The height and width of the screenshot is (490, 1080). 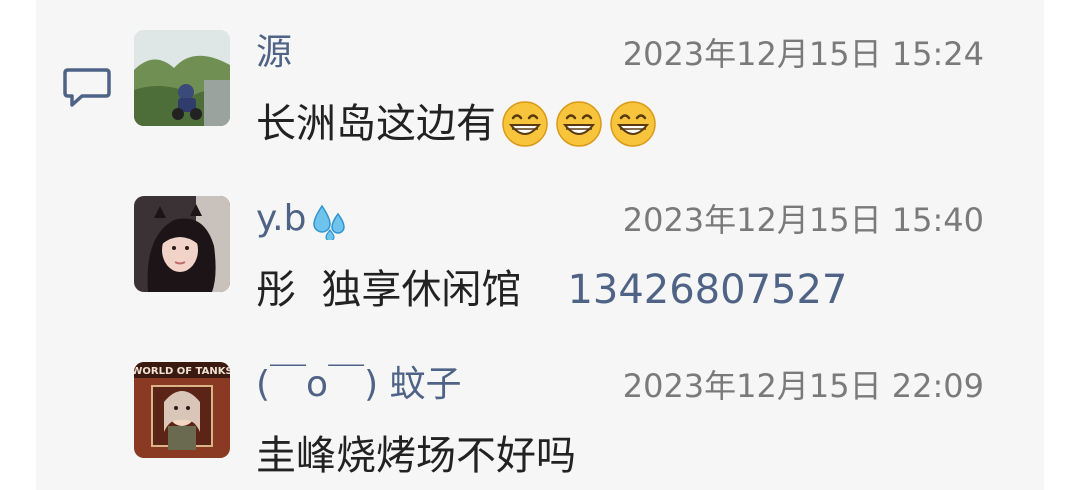 I want to click on comment-text: 长洲岛这边有, so click(x=457, y=124).